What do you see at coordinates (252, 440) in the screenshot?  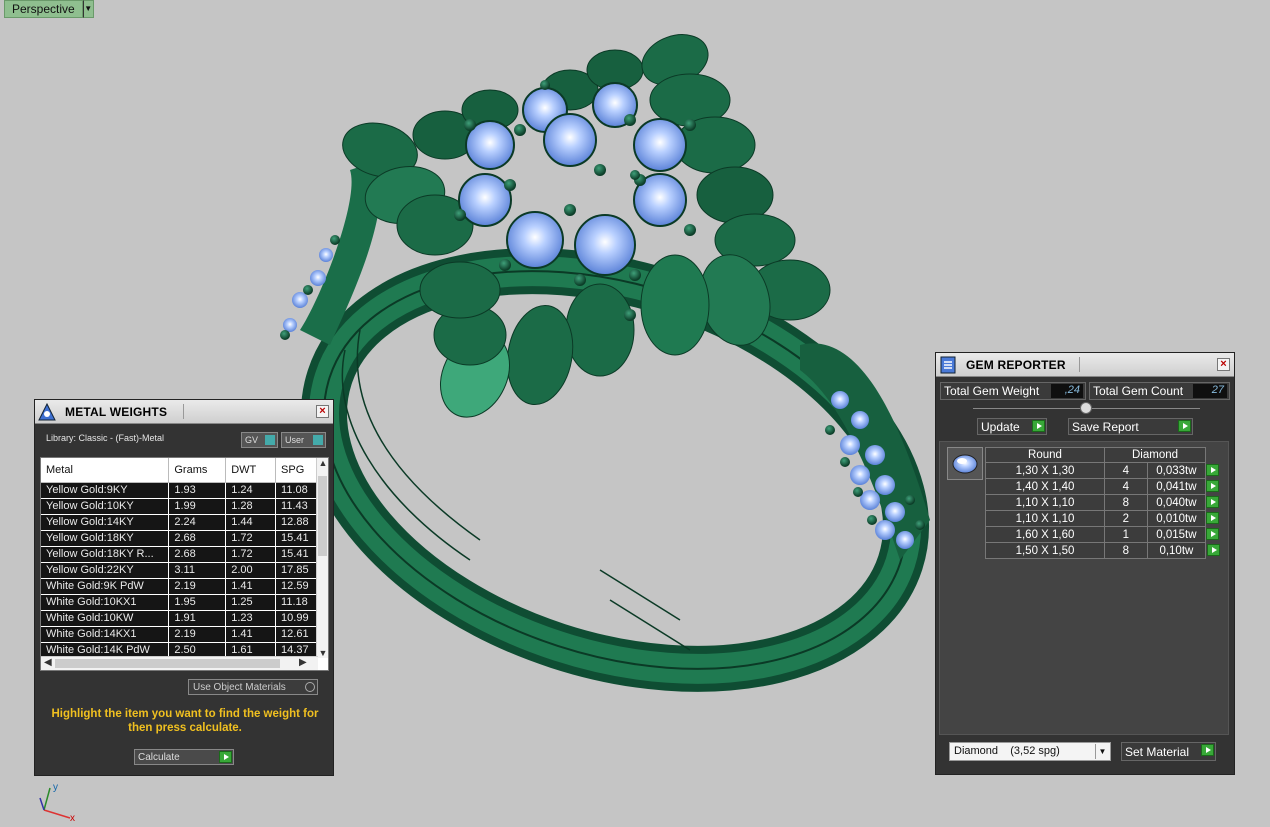 I see `gv-label: GV` at bounding box center [252, 440].